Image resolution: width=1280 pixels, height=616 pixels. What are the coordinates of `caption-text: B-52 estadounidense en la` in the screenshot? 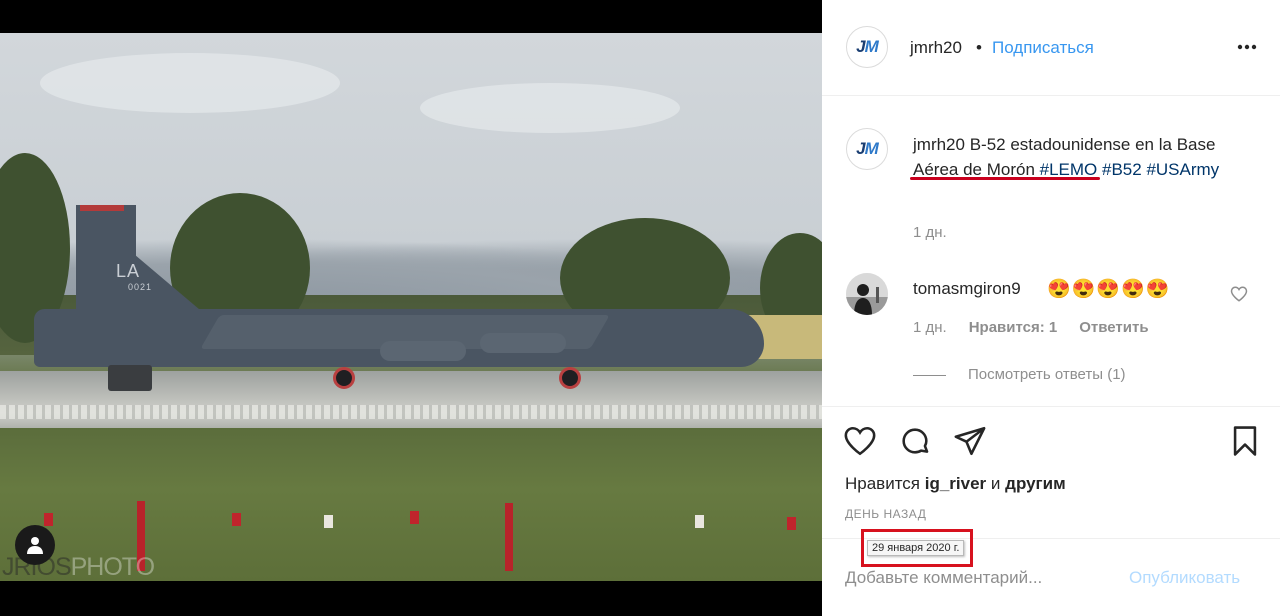 It's located at (1070, 144).